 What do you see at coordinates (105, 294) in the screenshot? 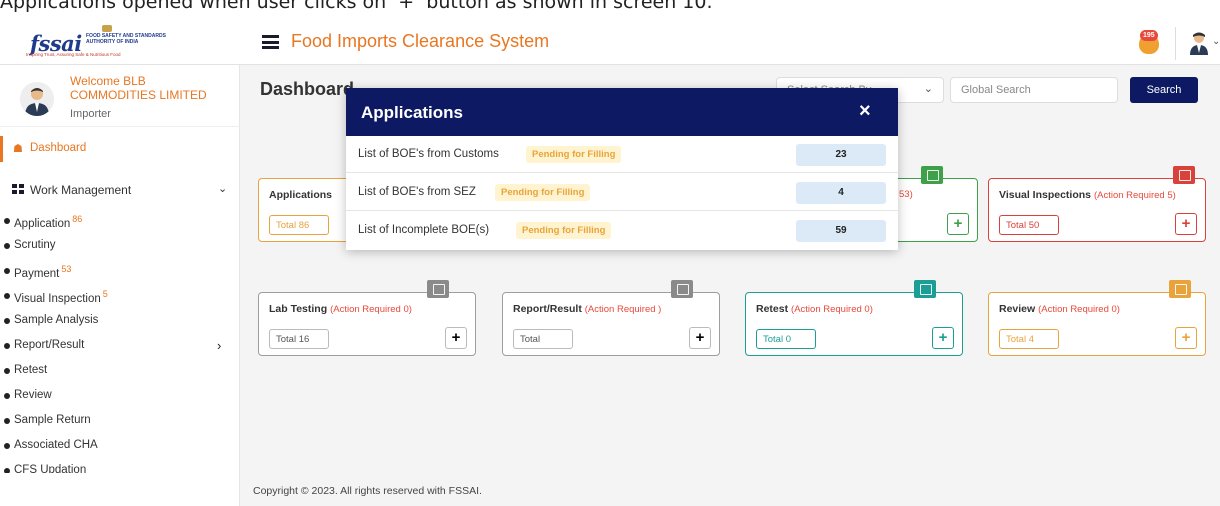
I see `count-badge: 5` at bounding box center [105, 294].